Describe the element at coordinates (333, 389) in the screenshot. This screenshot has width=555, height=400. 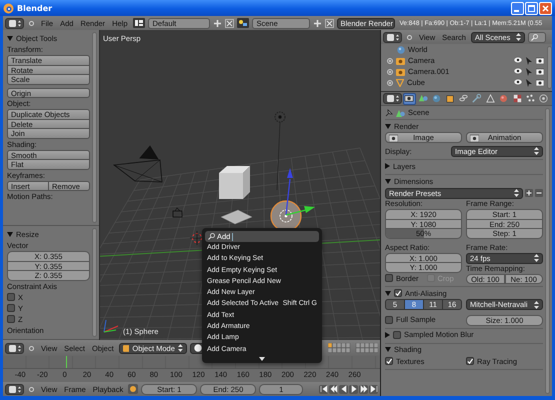
I see `previous-keyframe-button` at that location.